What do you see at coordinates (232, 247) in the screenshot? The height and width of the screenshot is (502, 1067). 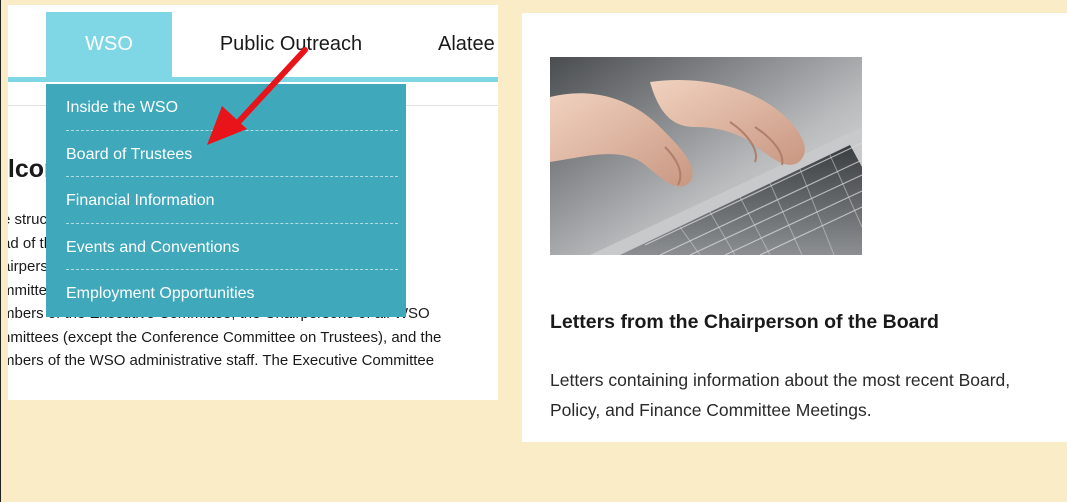 I see `menu-item-events-conventions: Events and Conventions` at bounding box center [232, 247].